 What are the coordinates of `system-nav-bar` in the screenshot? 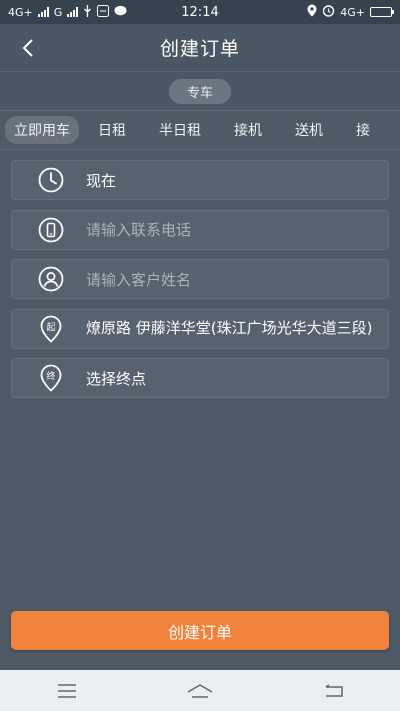 It's located at (200, 690).